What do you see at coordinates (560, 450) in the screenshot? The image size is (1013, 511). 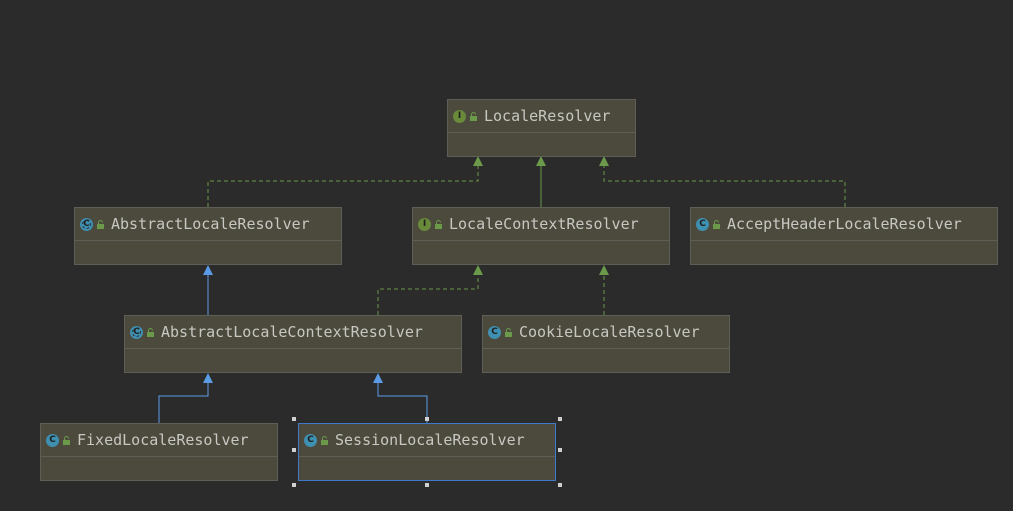 I see `selection-handle-middle-right` at bounding box center [560, 450].